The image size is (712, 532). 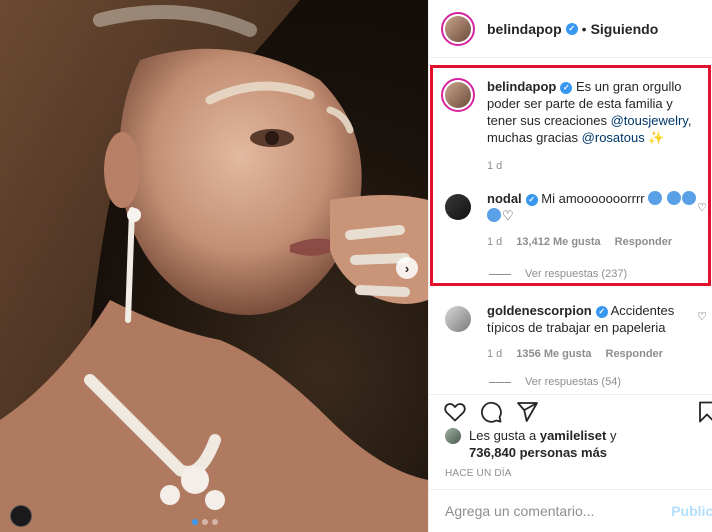 What do you see at coordinates (455, 412) in the screenshot?
I see `heart-icon` at bounding box center [455, 412].